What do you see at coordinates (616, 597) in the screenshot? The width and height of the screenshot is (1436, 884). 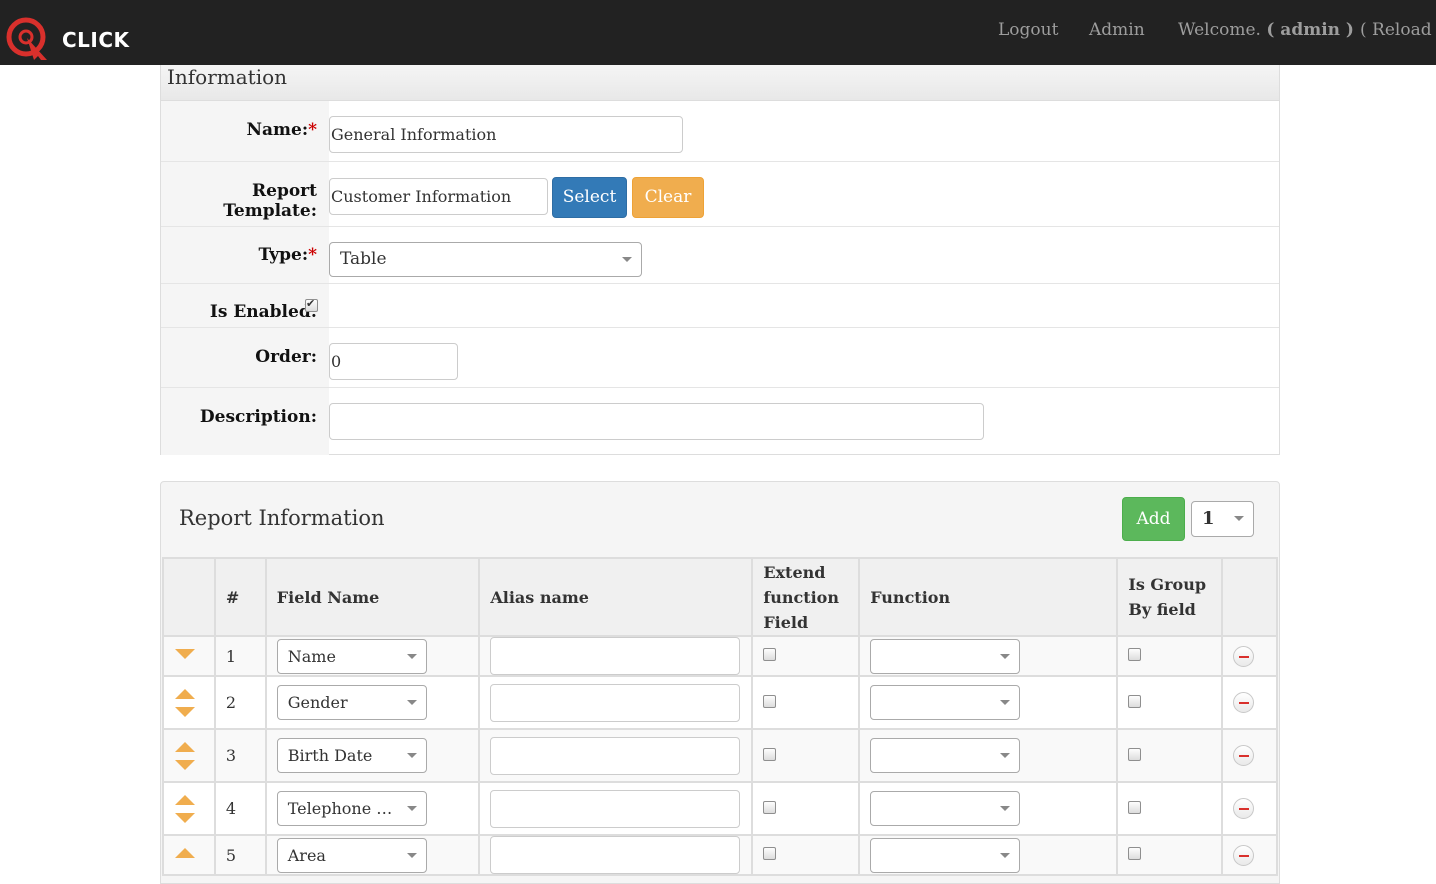 I see `column-header-alias-name: Alias name` at bounding box center [616, 597].